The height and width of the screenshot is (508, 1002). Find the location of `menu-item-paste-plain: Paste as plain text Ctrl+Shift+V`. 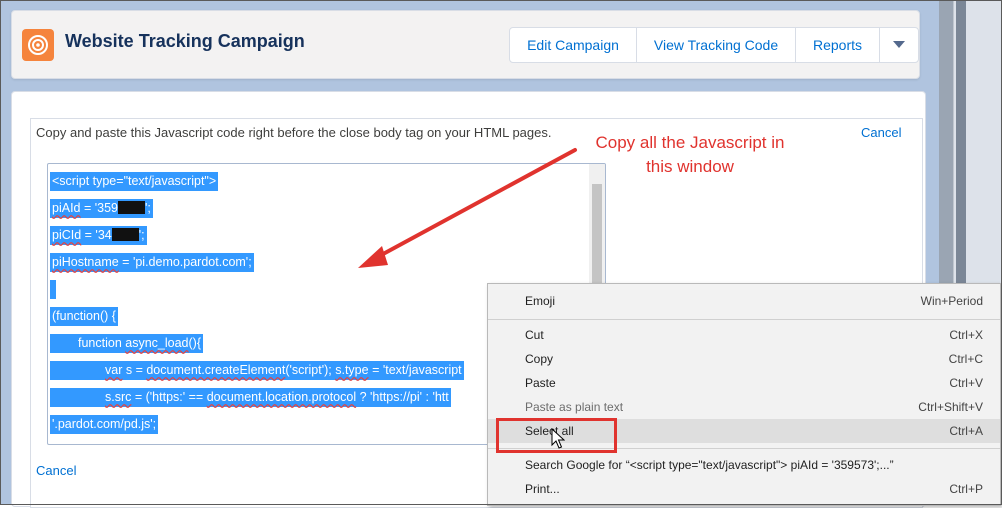

menu-item-paste-plain: Paste as plain text Ctrl+Shift+V is located at coordinates (744, 407).